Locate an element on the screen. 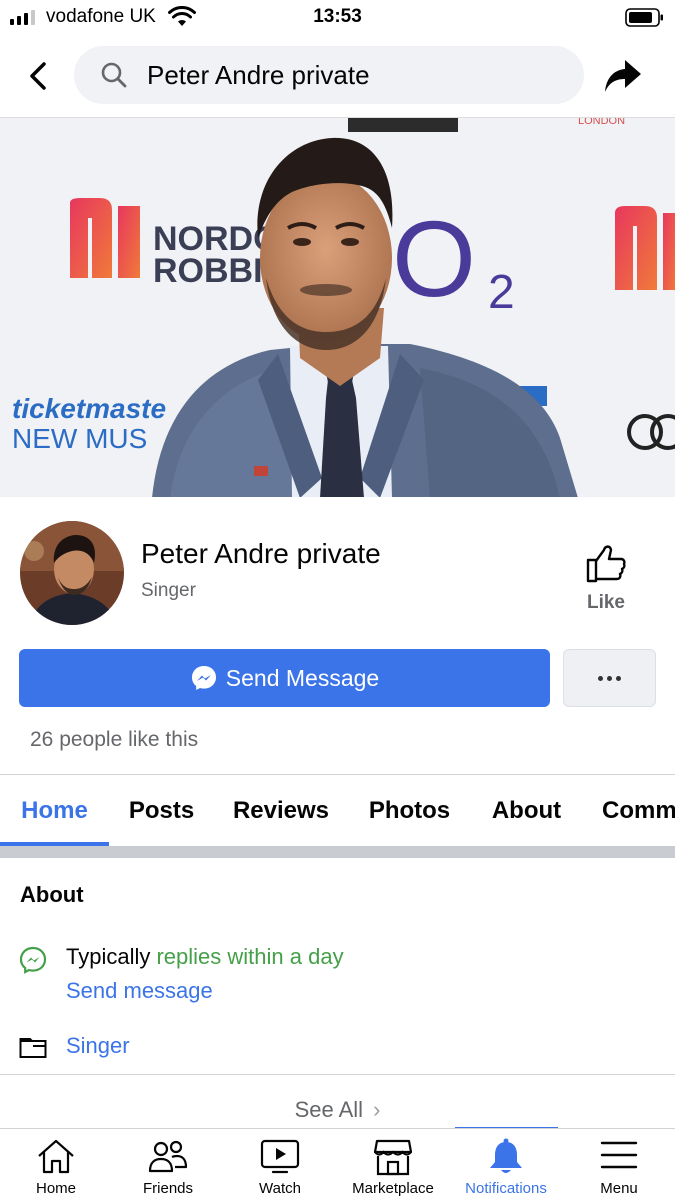  share-button is located at coordinates (623, 76).